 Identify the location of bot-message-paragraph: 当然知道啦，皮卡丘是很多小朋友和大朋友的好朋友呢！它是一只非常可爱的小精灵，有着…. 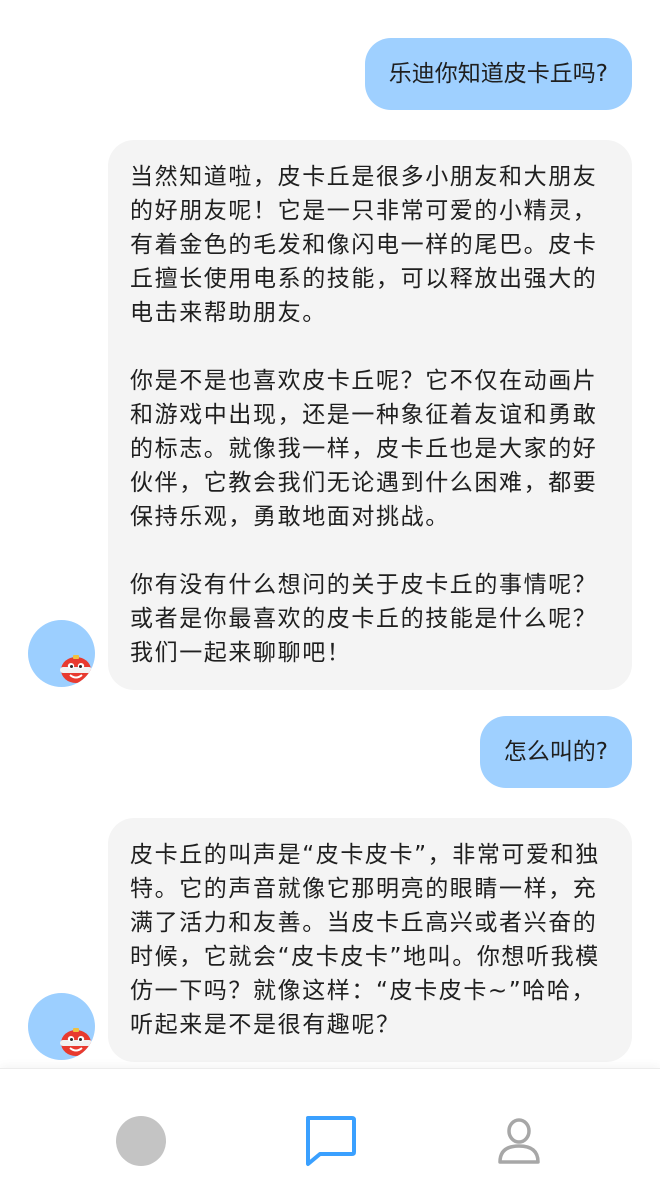
(364, 245).